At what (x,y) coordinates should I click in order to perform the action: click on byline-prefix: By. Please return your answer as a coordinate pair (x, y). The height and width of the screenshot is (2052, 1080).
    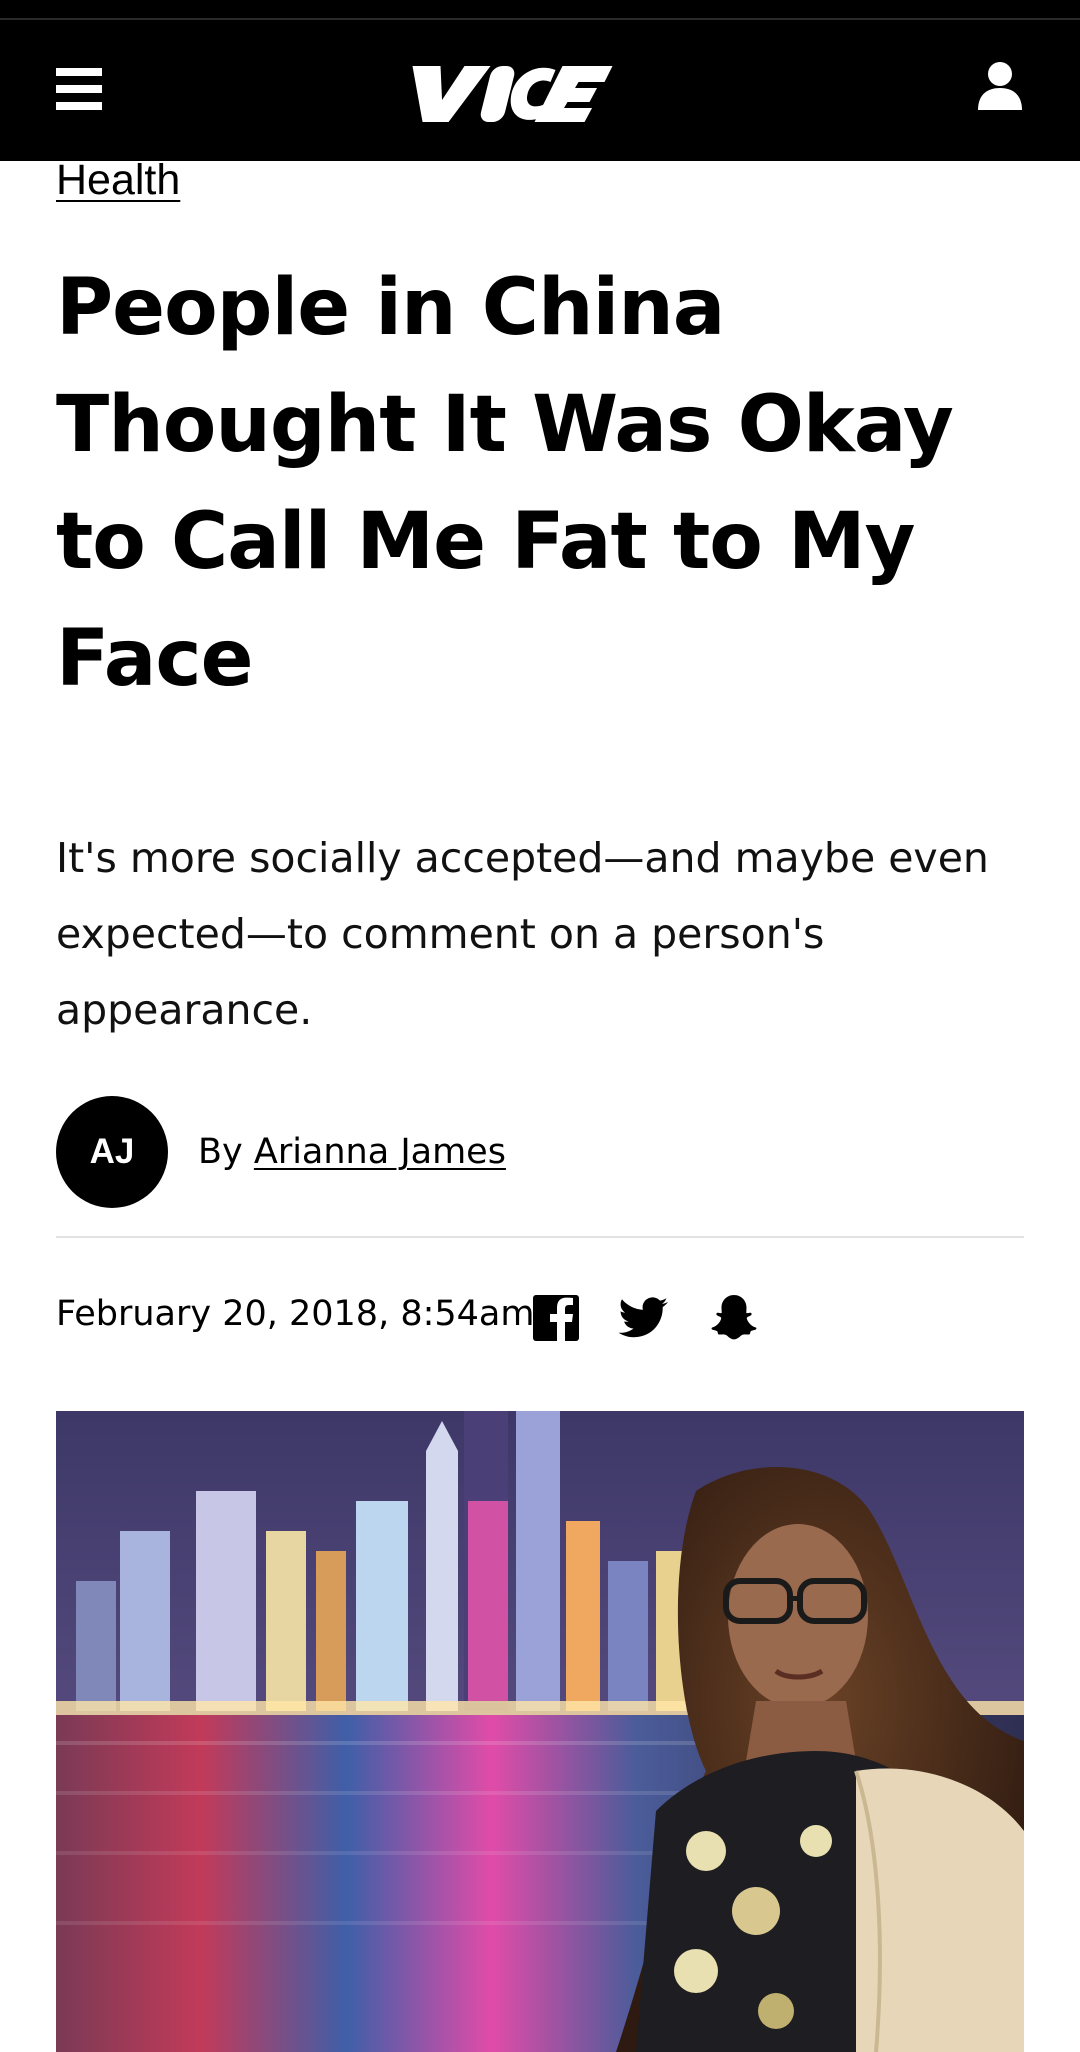
    Looking at the image, I should click on (220, 1152).